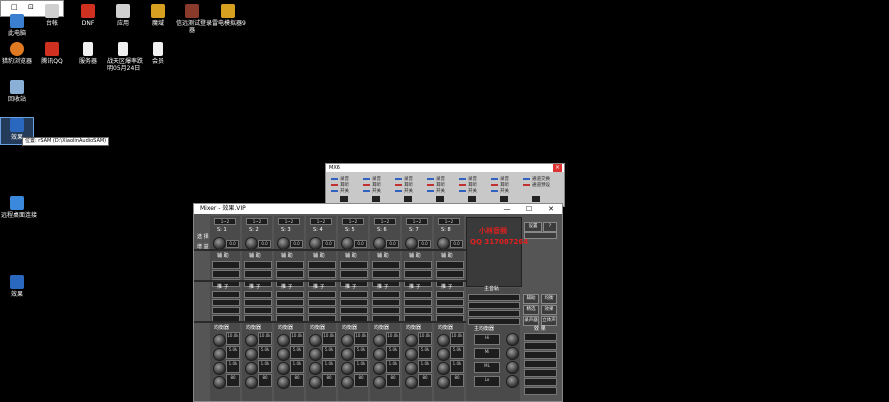 This screenshot has height=402, width=889. What do you see at coordinates (17, 286) in the screenshot?
I see `desktop-icon-effects: 效果` at bounding box center [17, 286].